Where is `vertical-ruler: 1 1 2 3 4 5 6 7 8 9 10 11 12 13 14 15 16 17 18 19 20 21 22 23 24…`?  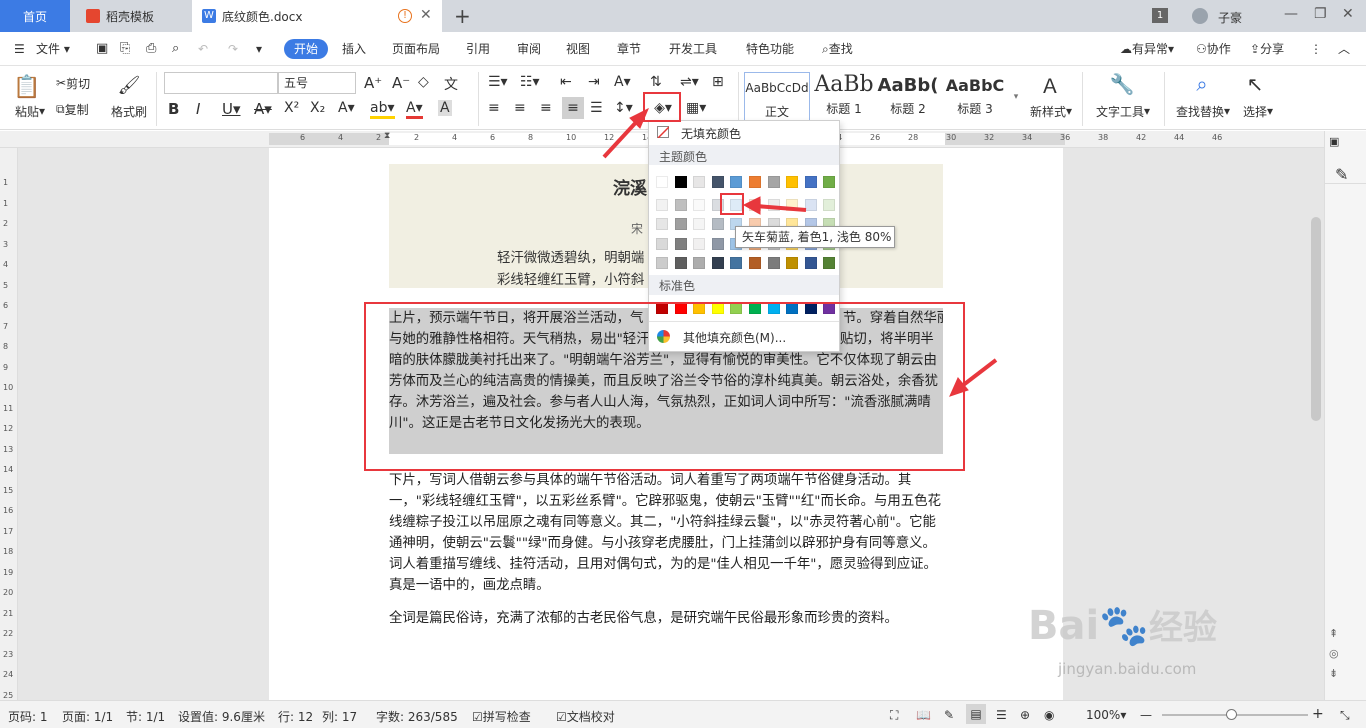 vertical-ruler: 1 1 2 3 4 5 6 7 8 9 10 11 12 13 14 15 16 17 18 19 20 21 22 23 24… is located at coordinates (9, 434).